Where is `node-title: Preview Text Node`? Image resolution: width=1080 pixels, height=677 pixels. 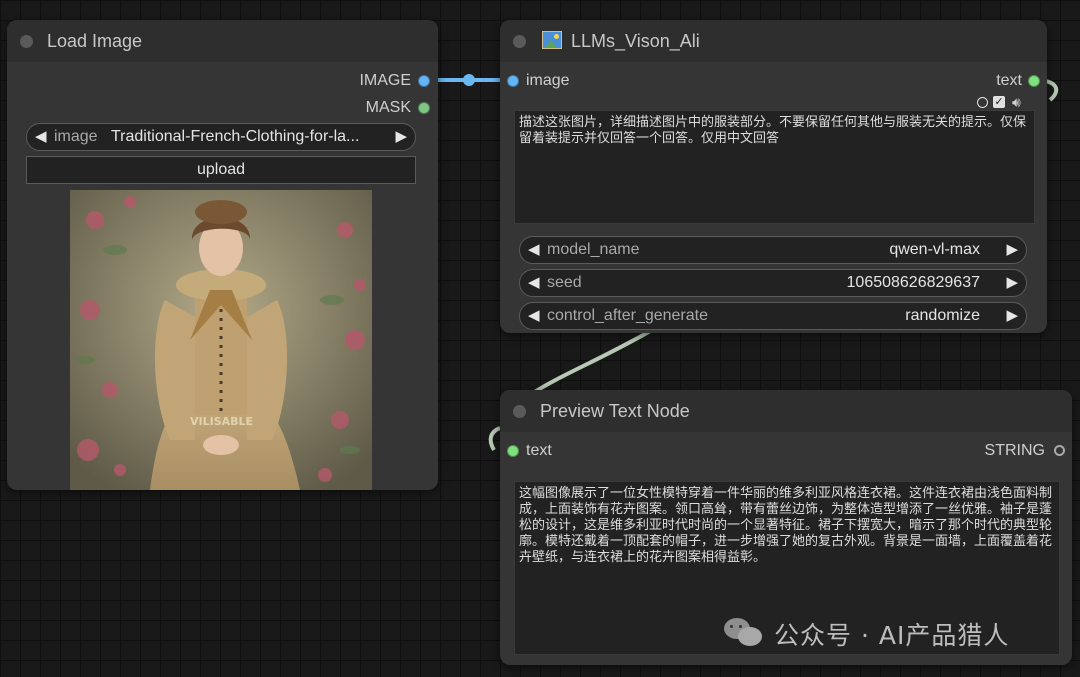 node-title: Preview Text Node is located at coordinates (615, 411).